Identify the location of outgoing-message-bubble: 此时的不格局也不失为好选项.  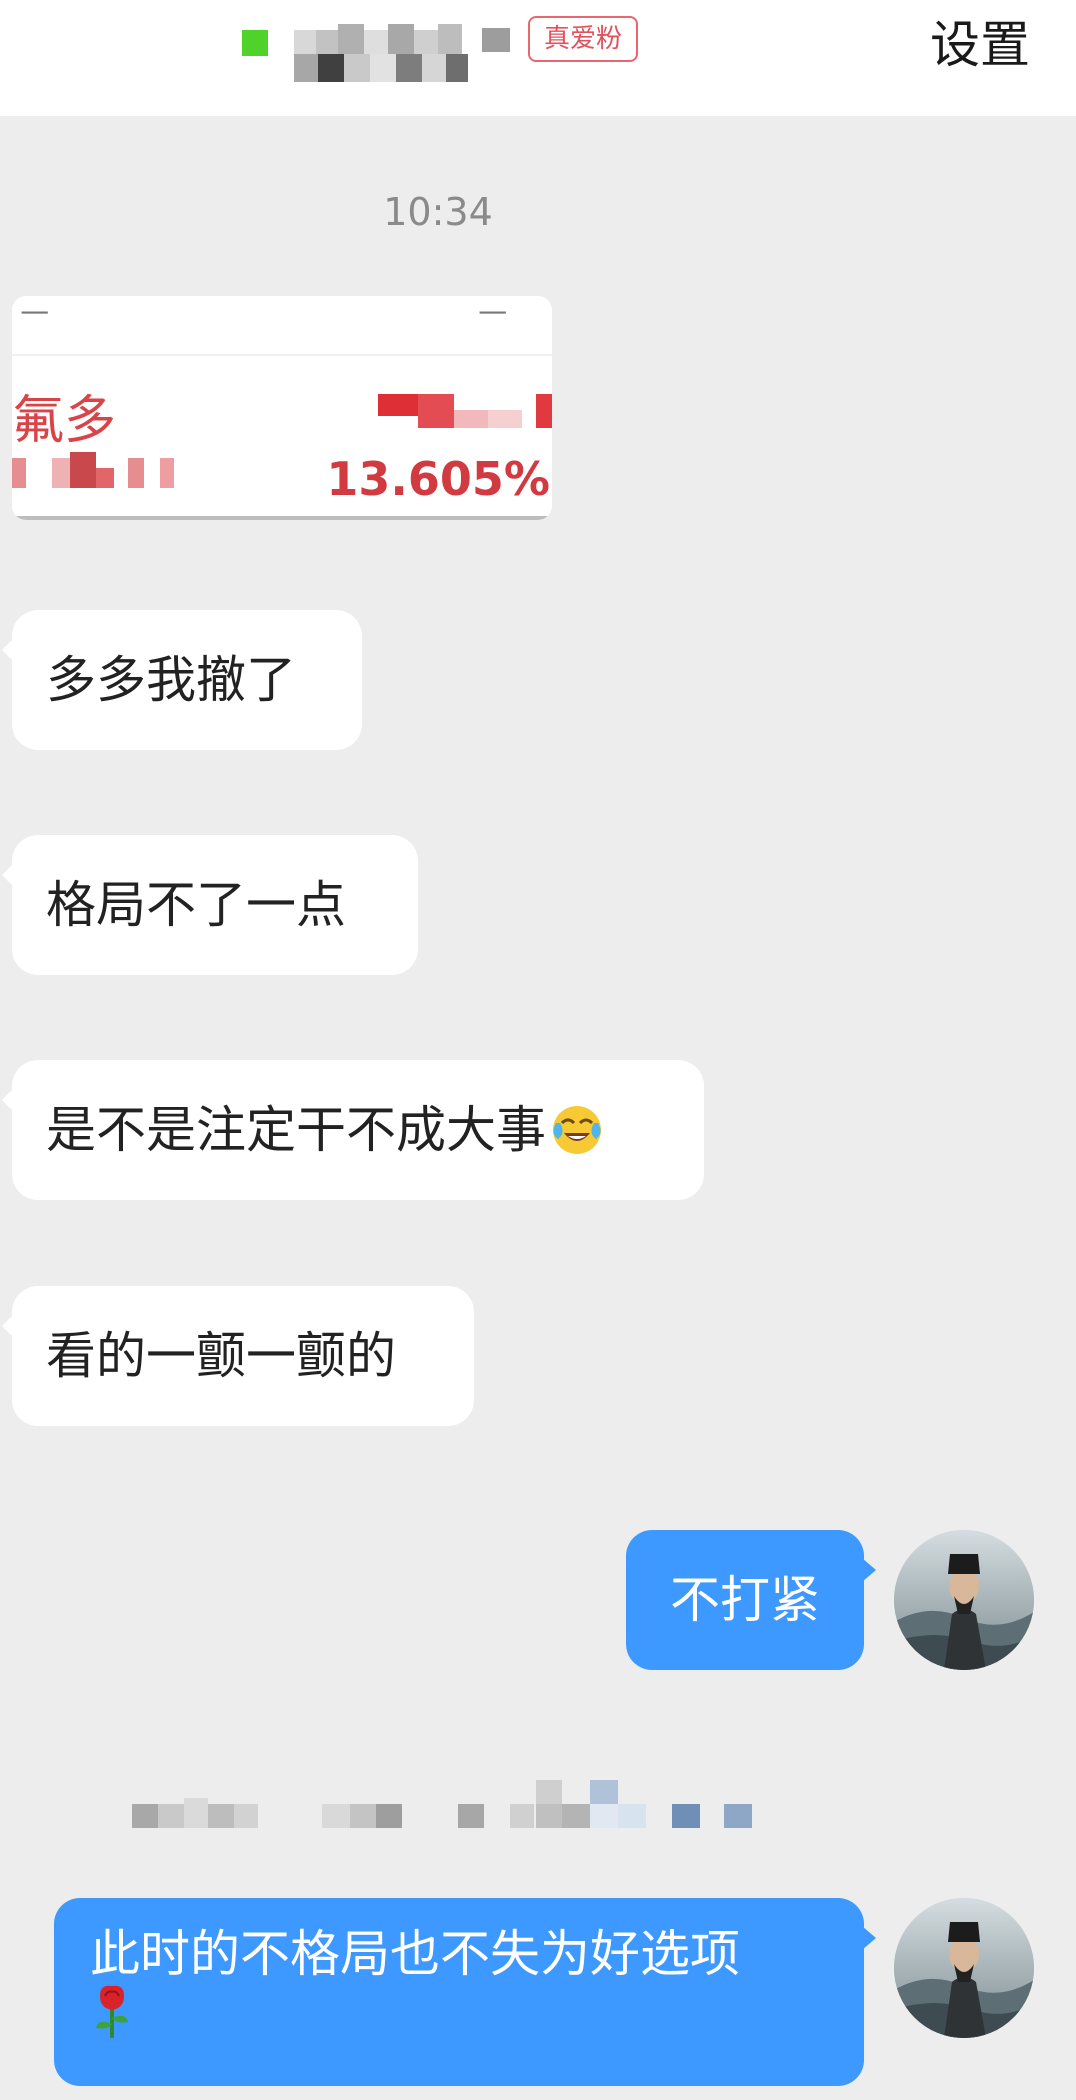
(465, 1992).